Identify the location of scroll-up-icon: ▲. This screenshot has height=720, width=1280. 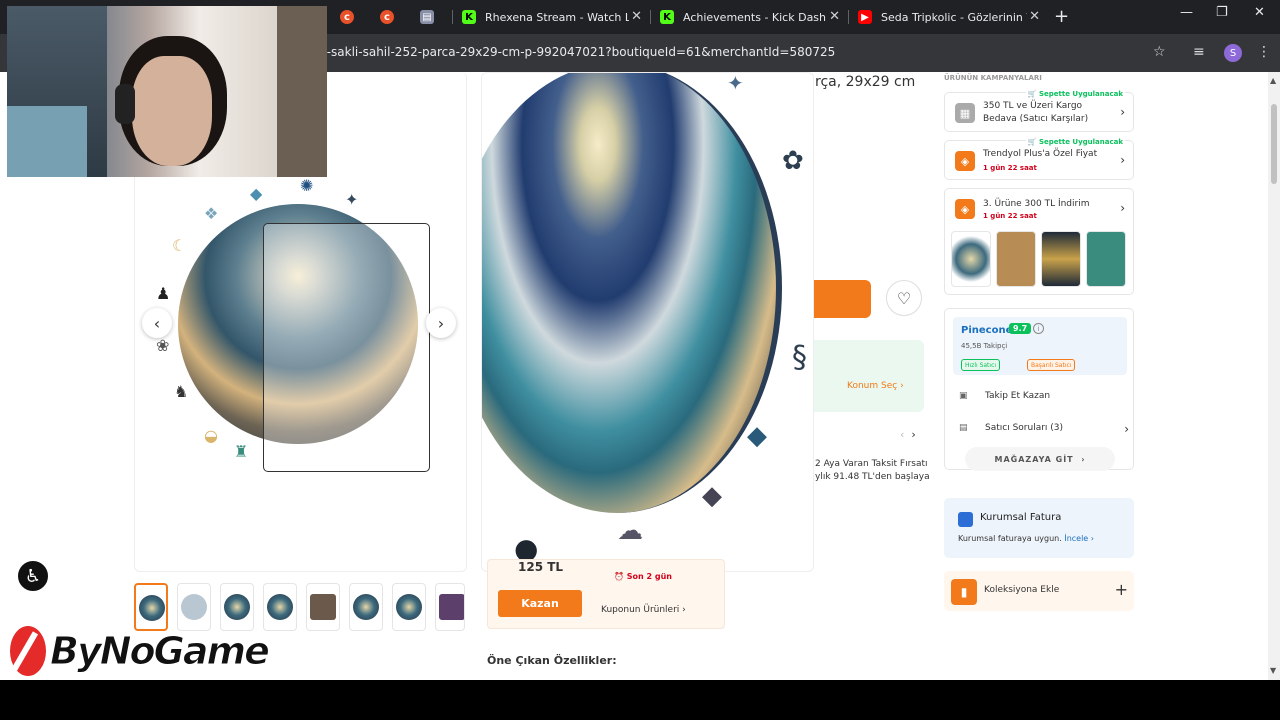
(1273, 80).